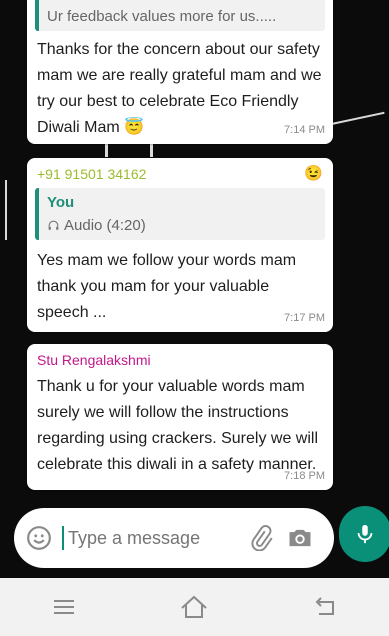 This screenshot has width=389, height=636. Describe the element at coordinates (105, 225) in the screenshot. I see `quoted-text: Audio (4:20)` at that location.